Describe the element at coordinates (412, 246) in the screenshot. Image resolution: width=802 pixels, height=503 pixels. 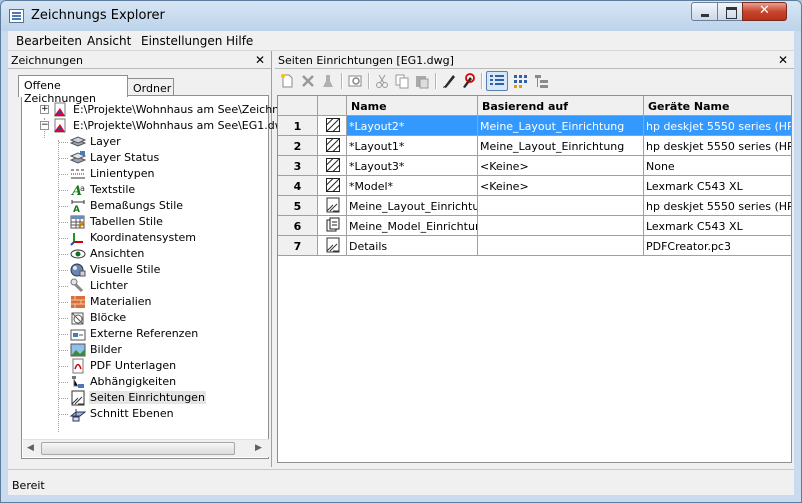
I see `cell-name: Details` at that location.